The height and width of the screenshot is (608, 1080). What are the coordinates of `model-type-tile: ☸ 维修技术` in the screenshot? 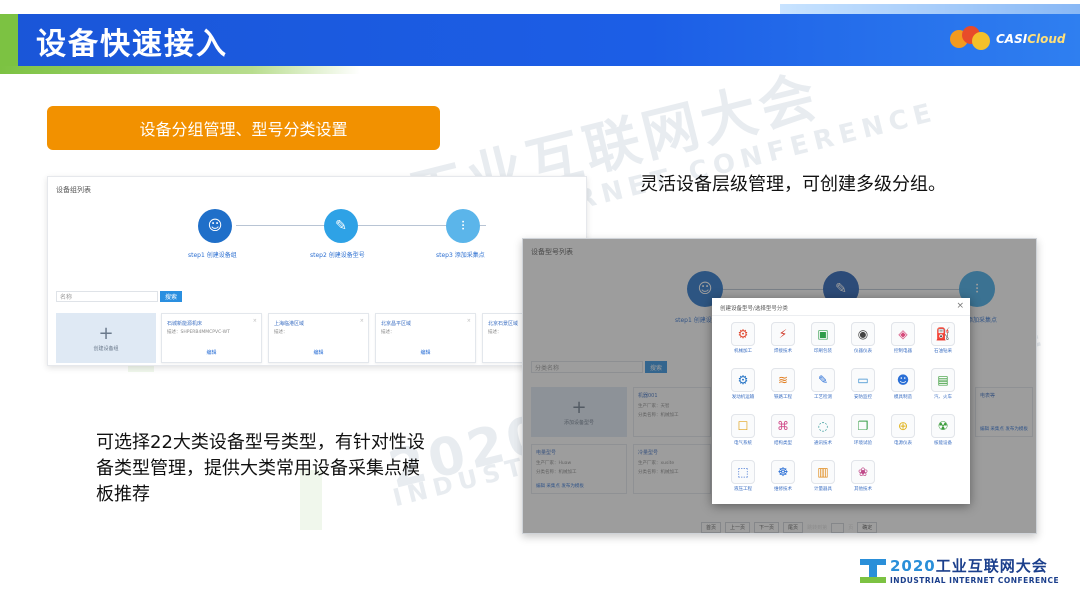 It's located at (783, 478).